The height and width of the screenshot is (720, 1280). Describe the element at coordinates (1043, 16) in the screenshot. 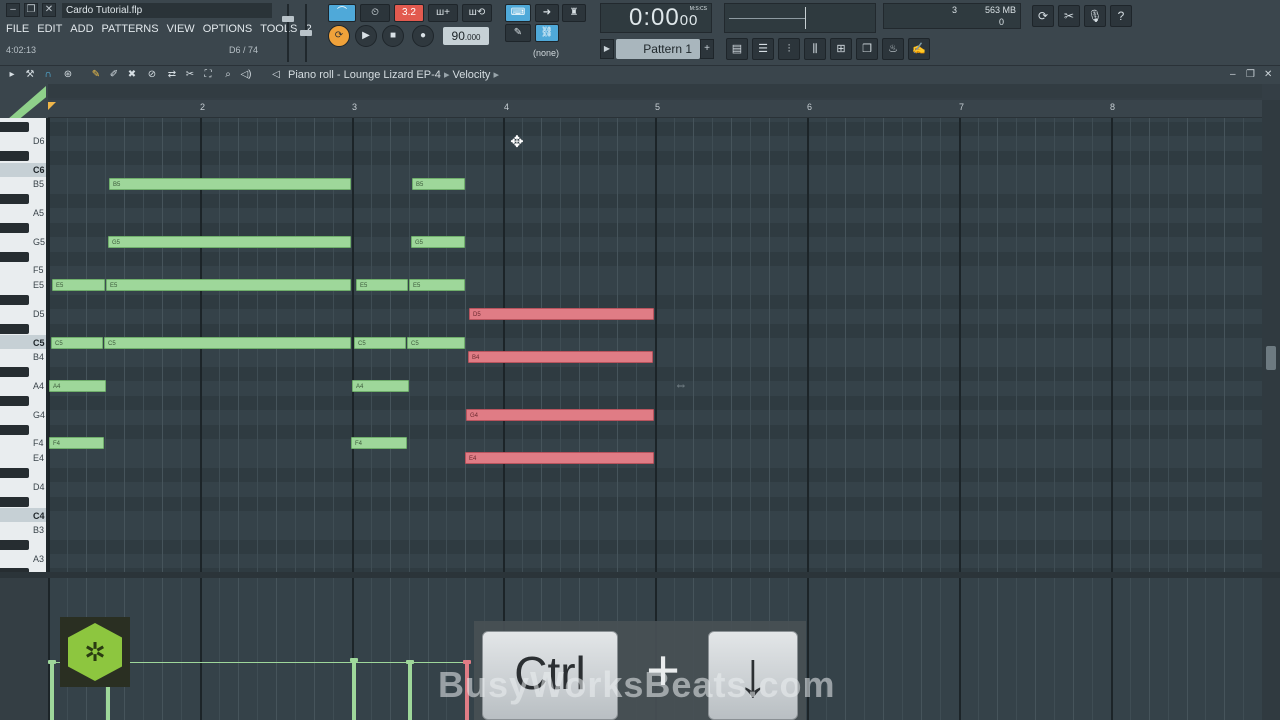

I see `refresh-icon: ⟳` at that location.